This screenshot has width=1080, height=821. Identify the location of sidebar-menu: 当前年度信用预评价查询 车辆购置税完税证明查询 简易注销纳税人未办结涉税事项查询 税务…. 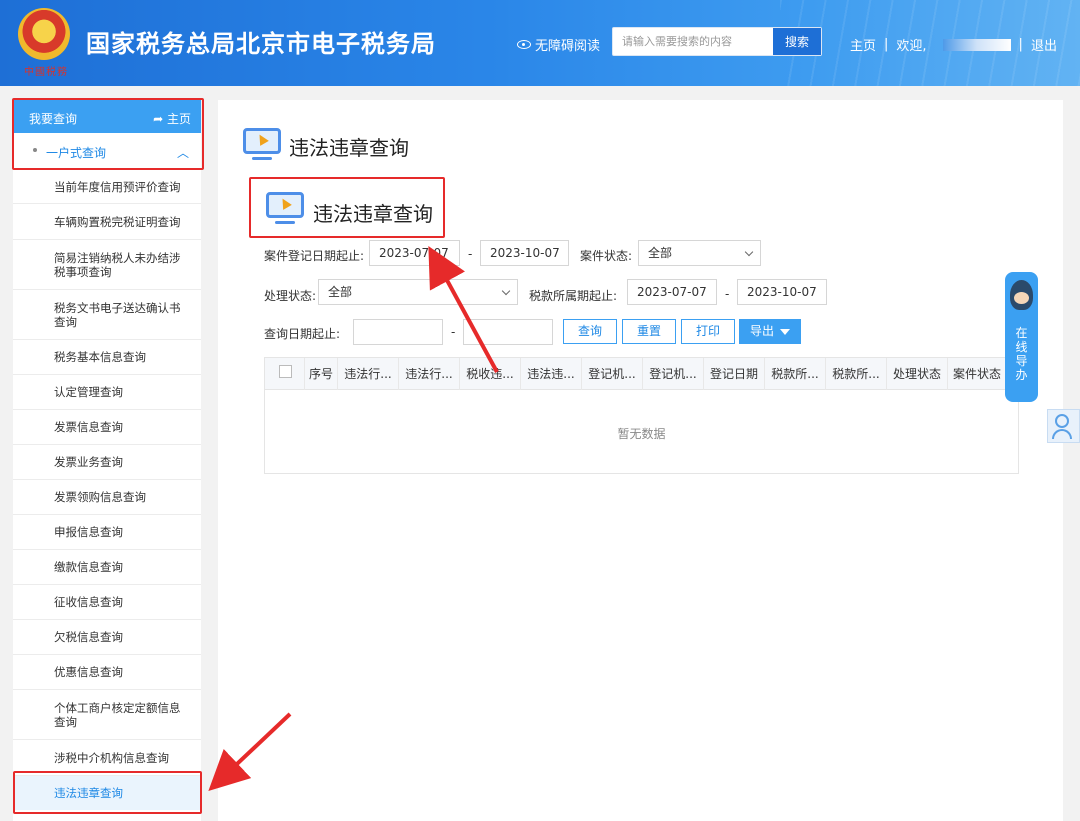
(107, 489).